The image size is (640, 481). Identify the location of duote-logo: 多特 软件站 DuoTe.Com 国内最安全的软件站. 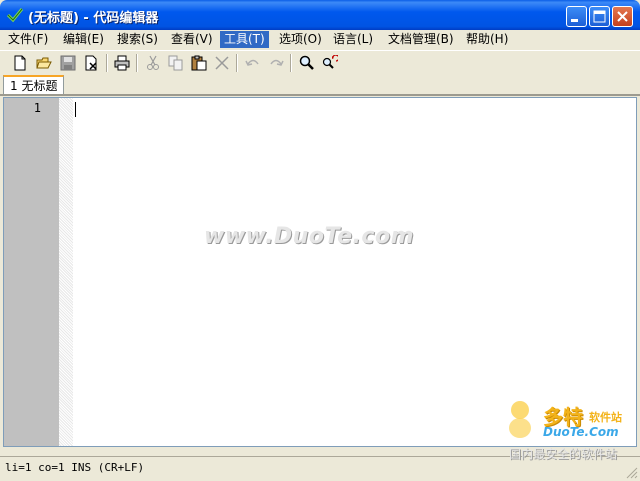
(572, 433).